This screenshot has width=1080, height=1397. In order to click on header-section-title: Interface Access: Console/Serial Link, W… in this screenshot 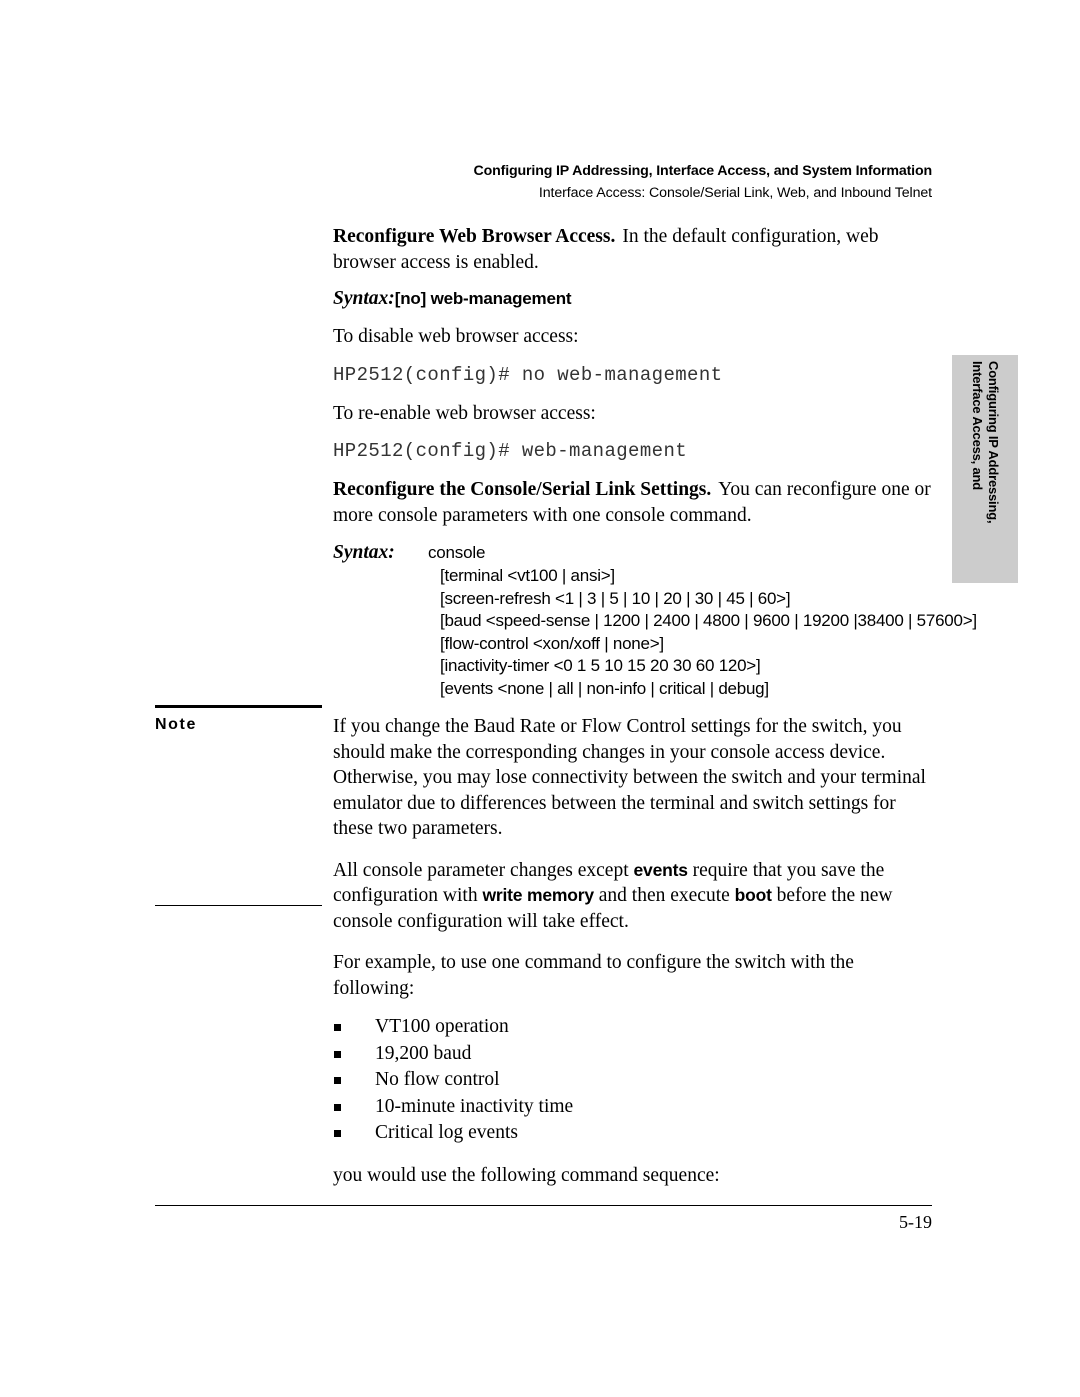, I will do `click(735, 193)`.